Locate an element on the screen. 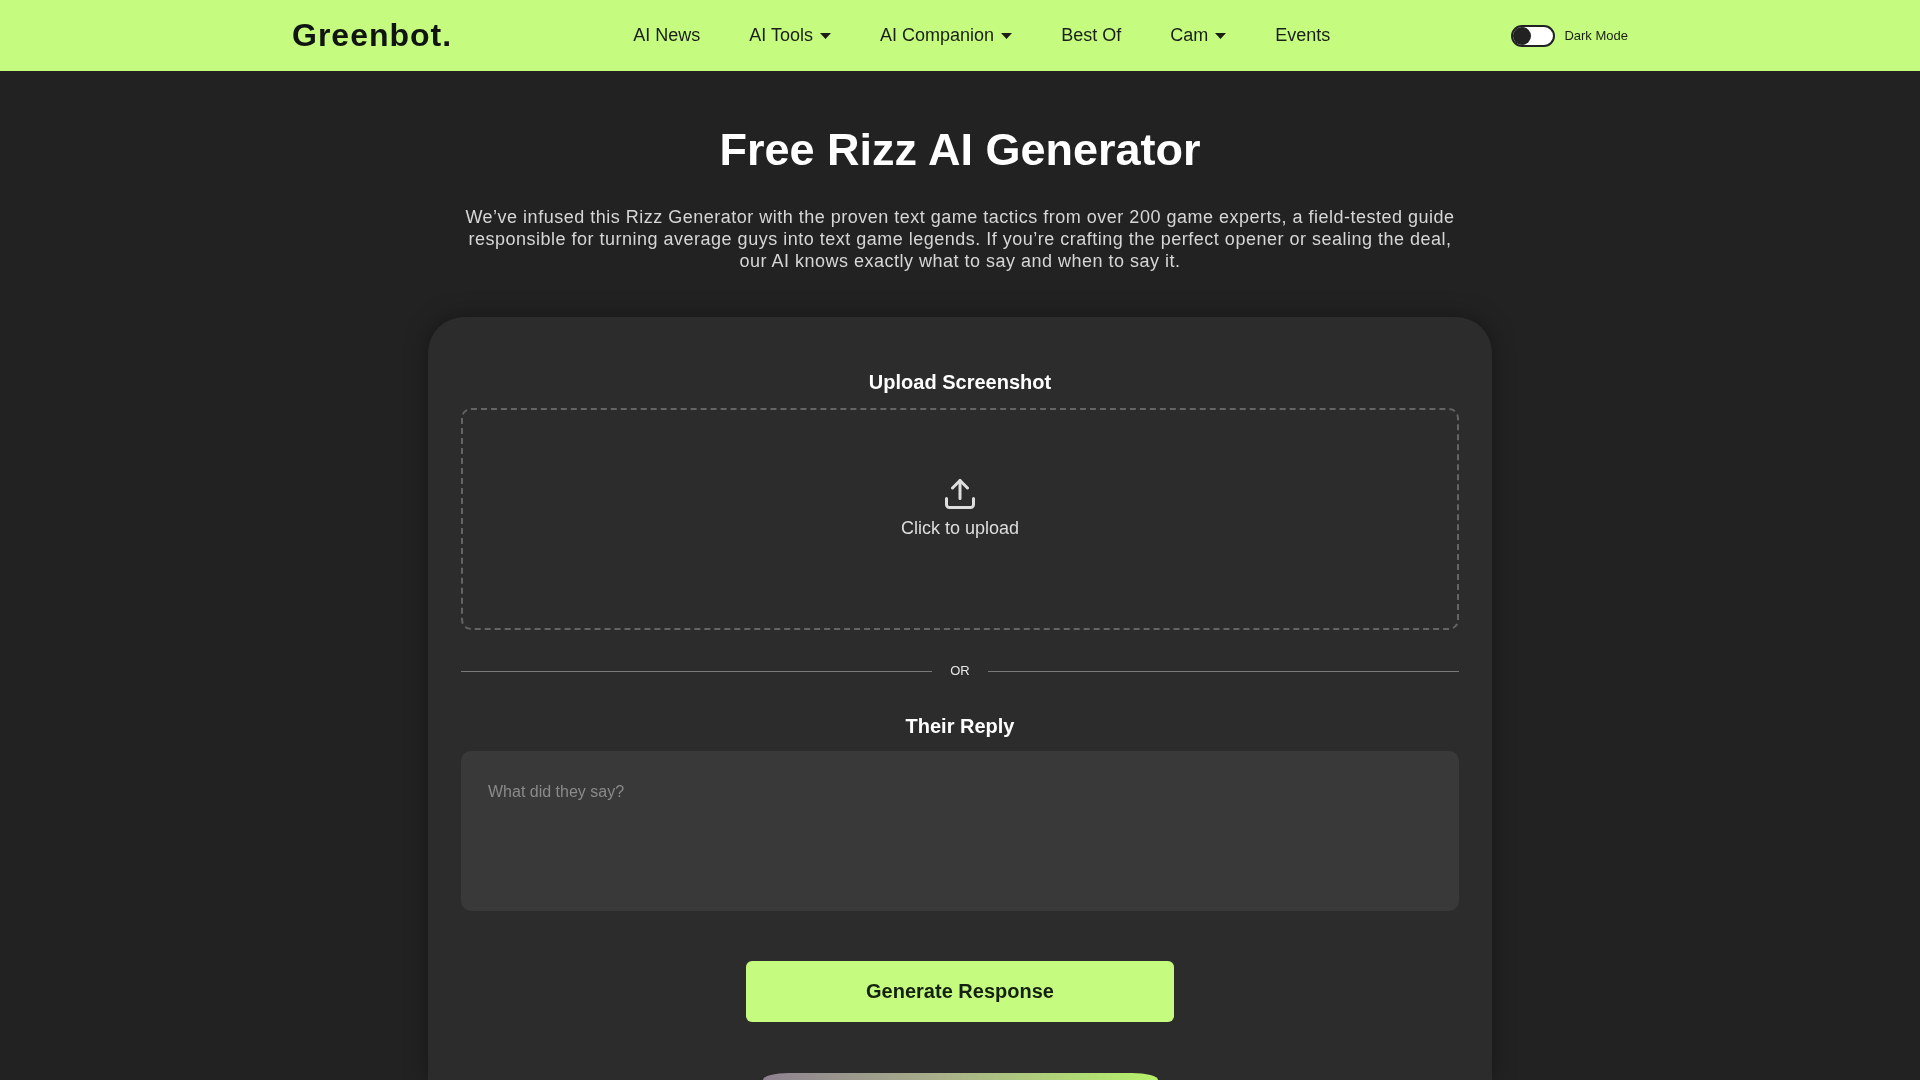 Image resolution: width=1920 pixels, height=1080 pixels. page-title: Free Rizz AI Generator is located at coordinates (960, 150).